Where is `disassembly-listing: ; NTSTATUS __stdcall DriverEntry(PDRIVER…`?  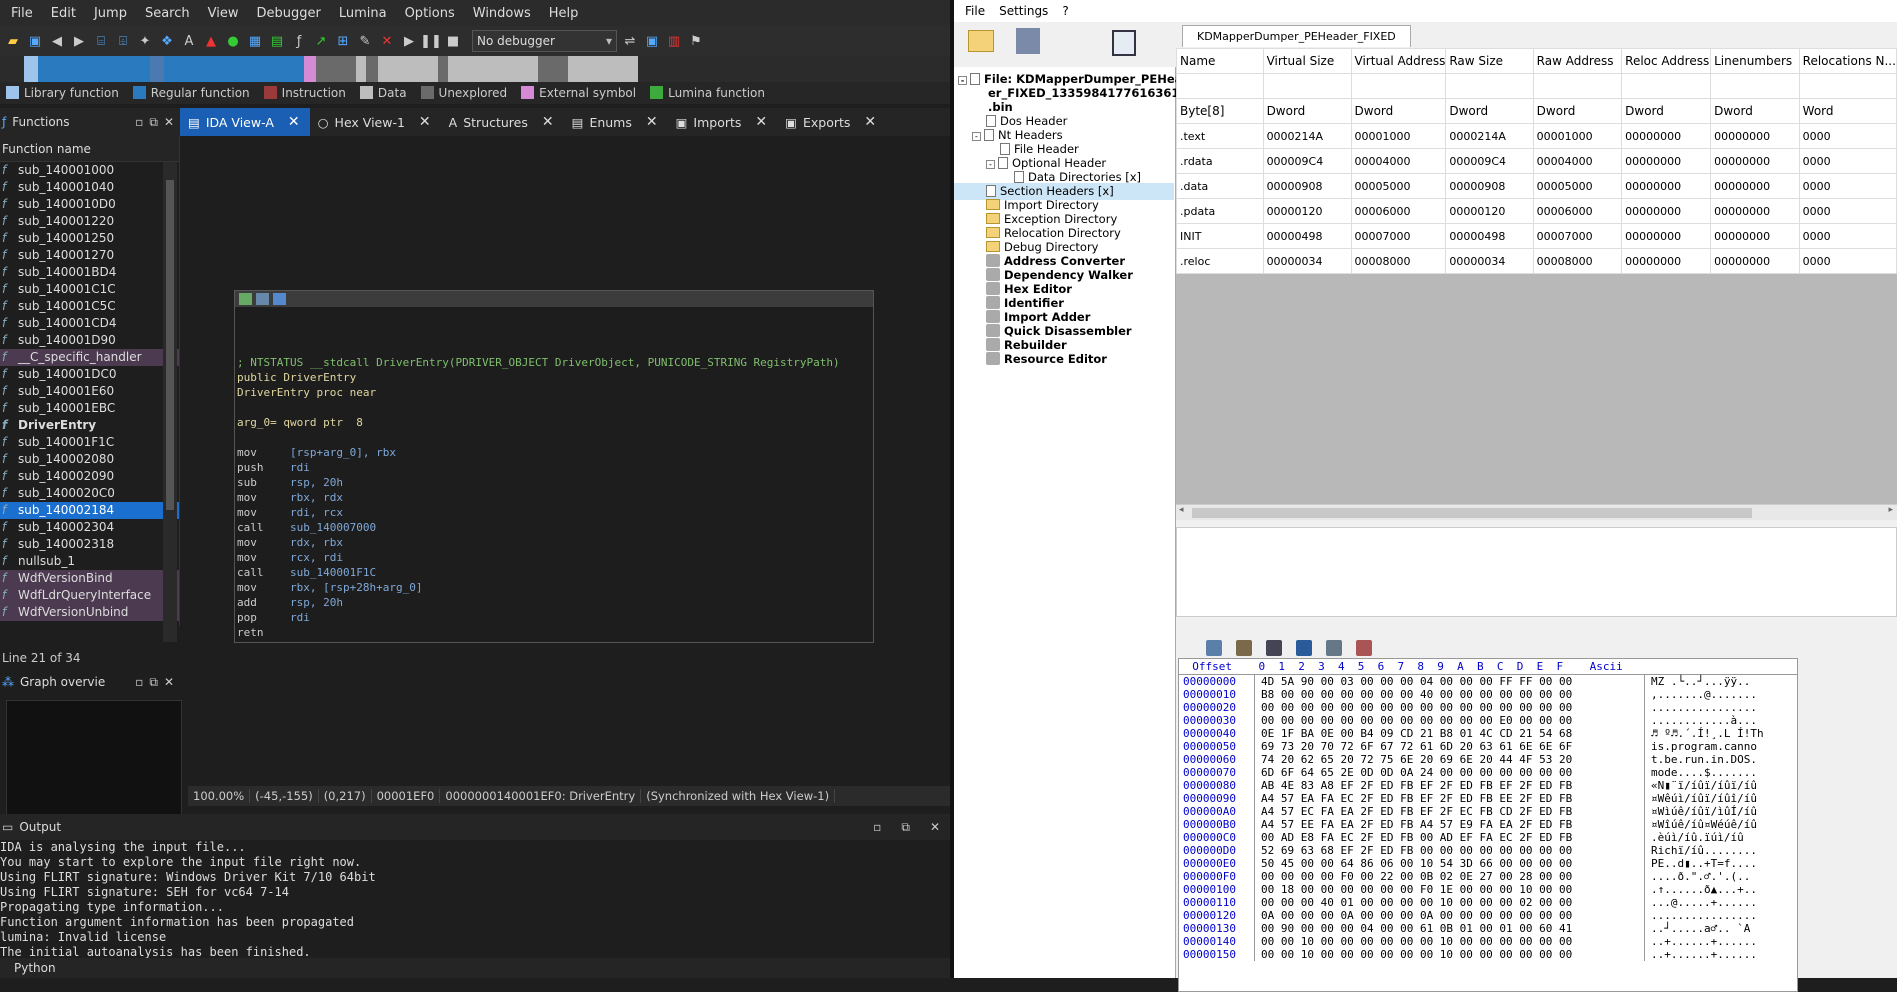
disassembly-listing: ; NTSTATUS __stdcall DriverEntry(PDRIVER… is located at coordinates (554, 473).